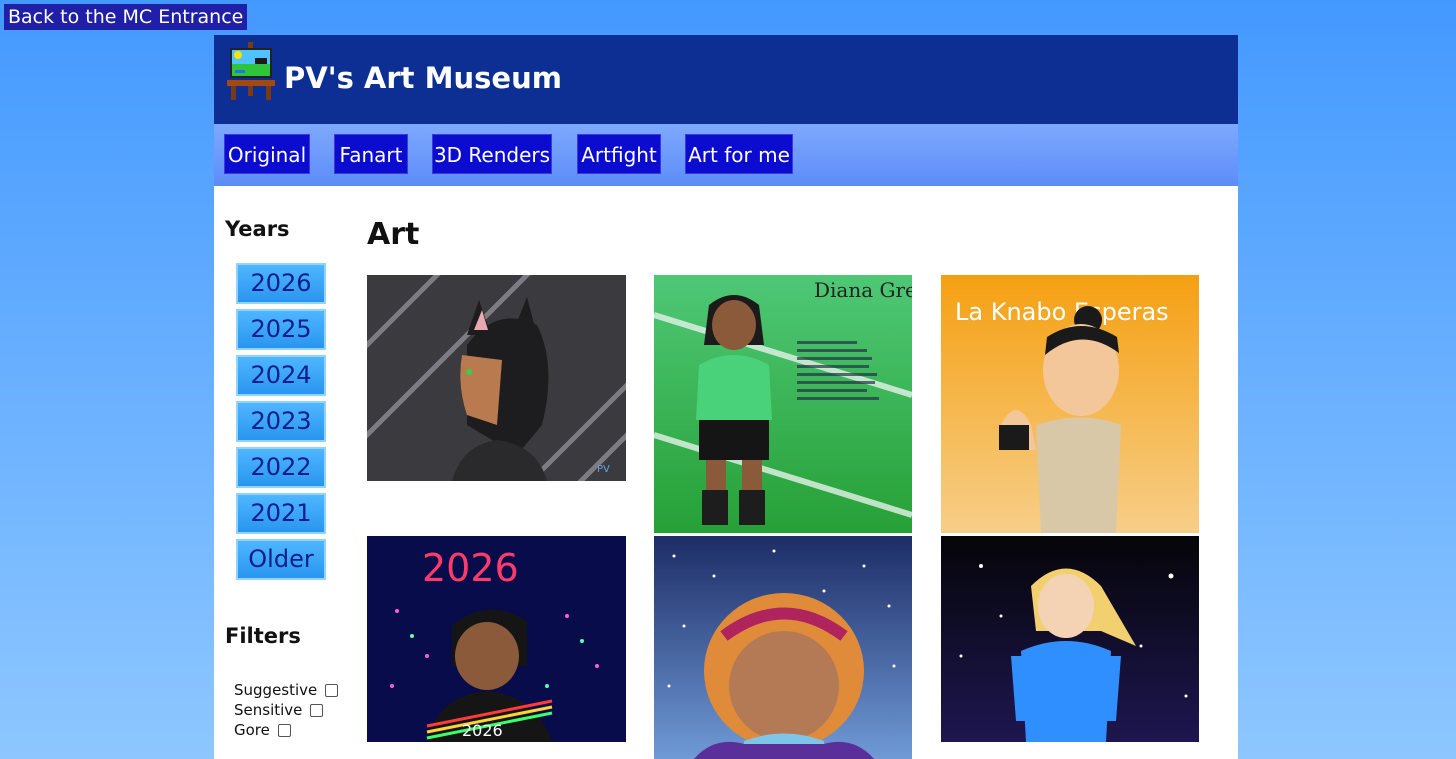  Describe the element at coordinates (281, 421) in the screenshot. I see `year-button-2023: 2023` at that location.